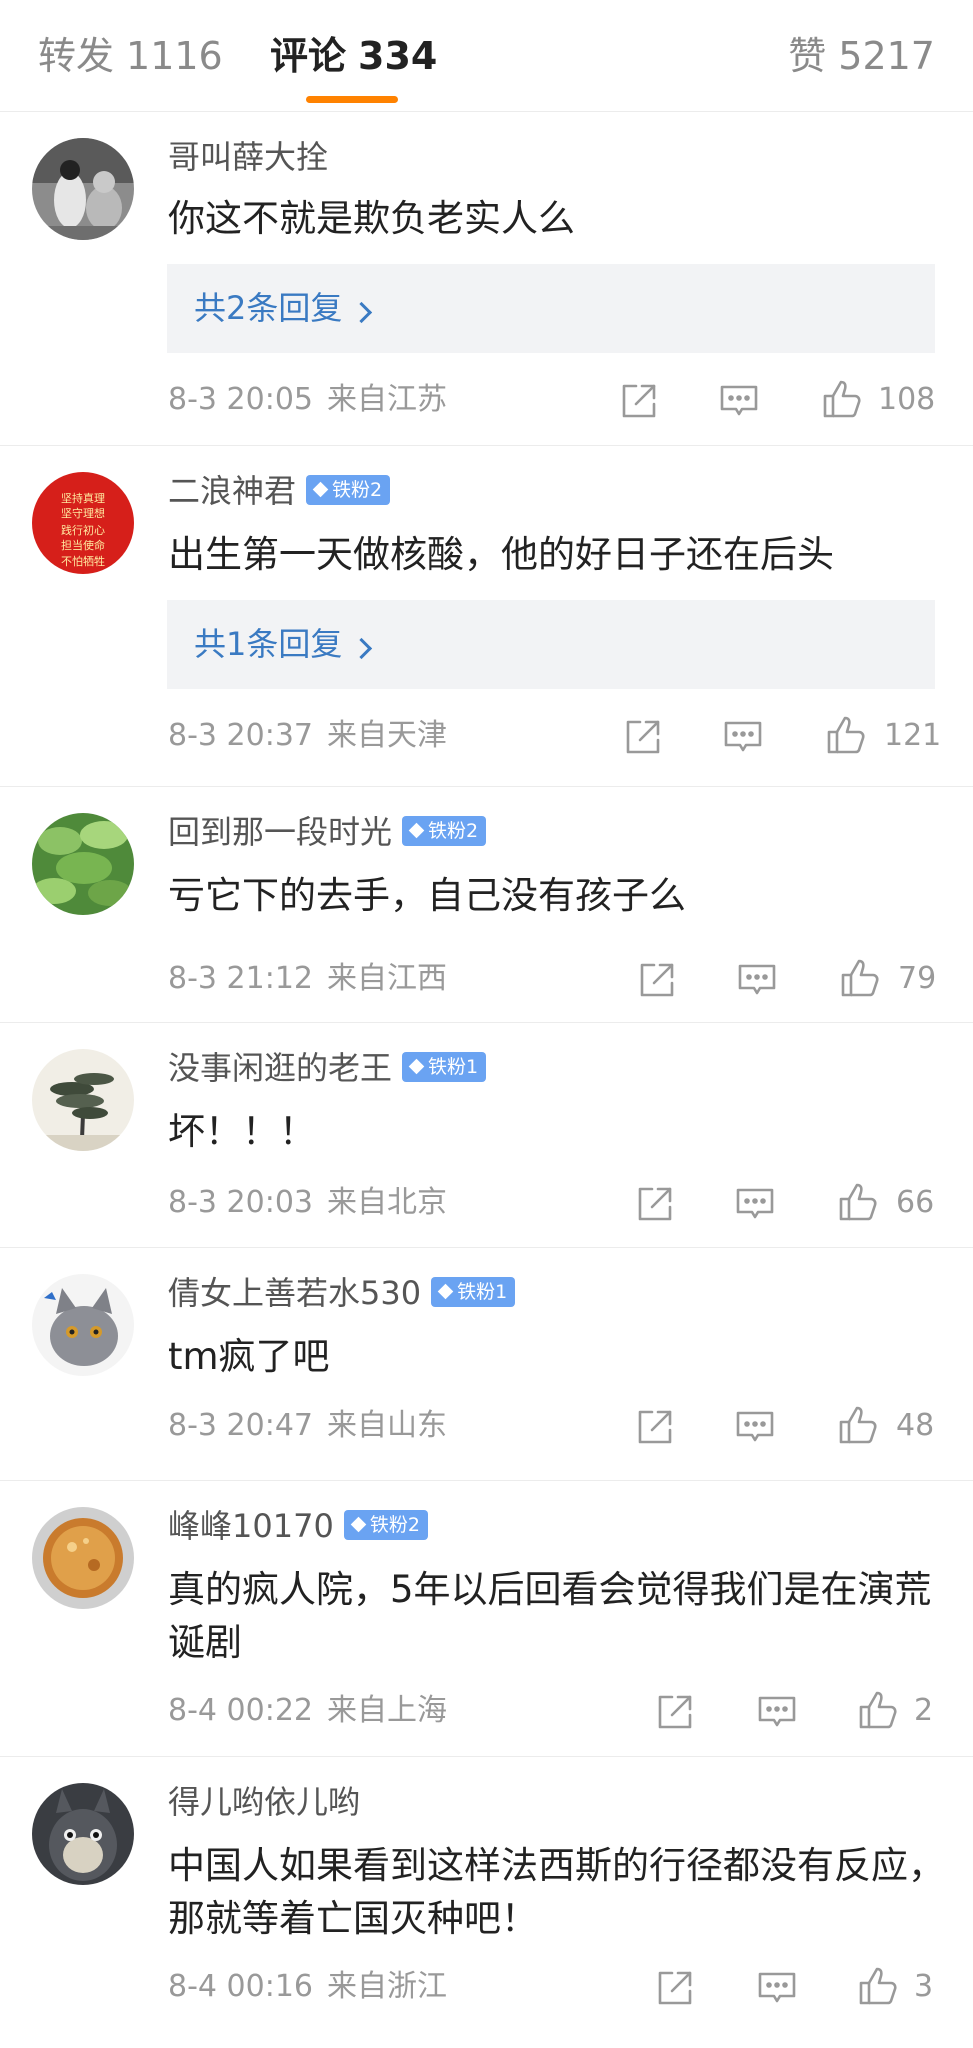 Image resolution: width=973 pixels, height=2048 pixels. I want to click on replies-label: 共1条回复, so click(268, 644).